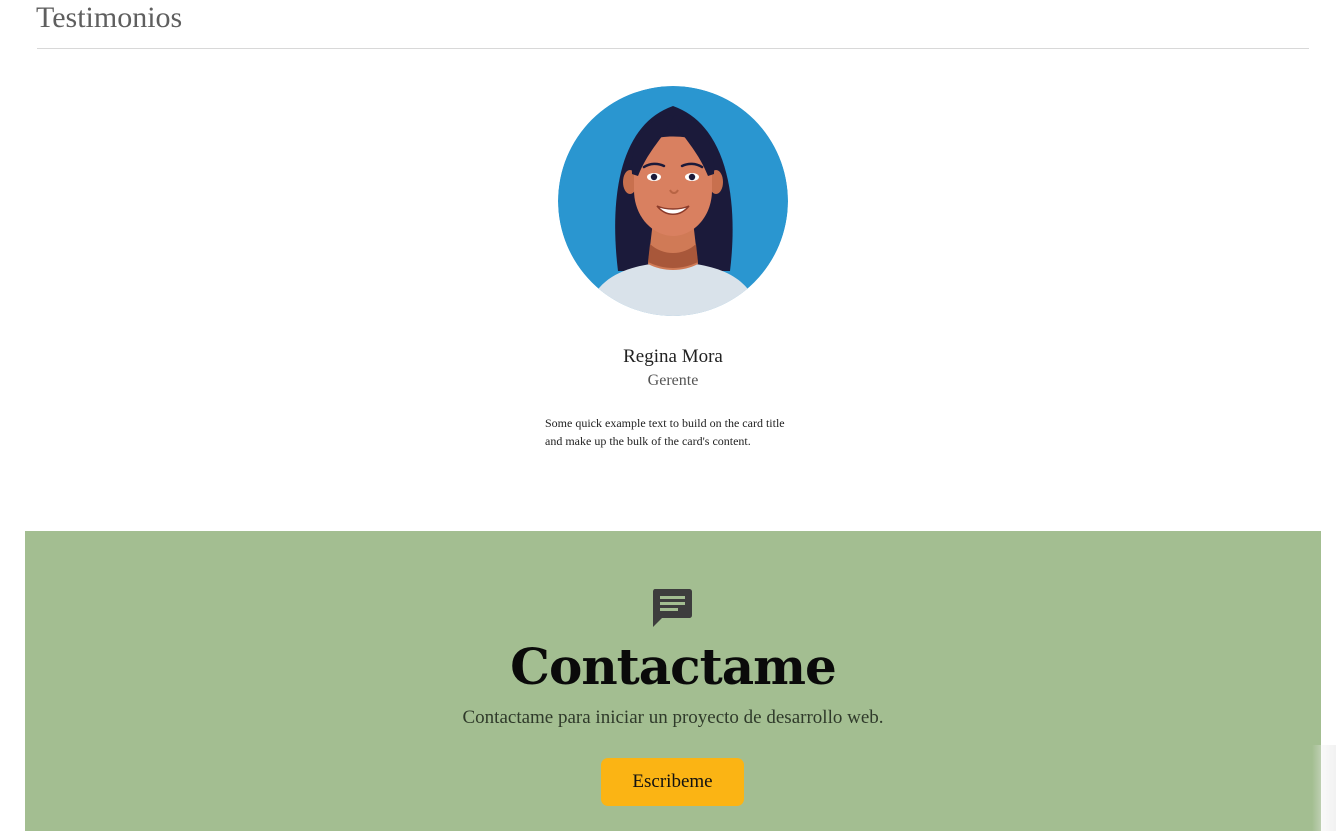 The height and width of the screenshot is (831, 1336). What do you see at coordinates (673, 666) in the screenshot?
I see `contact-title: Contactame` at bounding box center [673, 666].